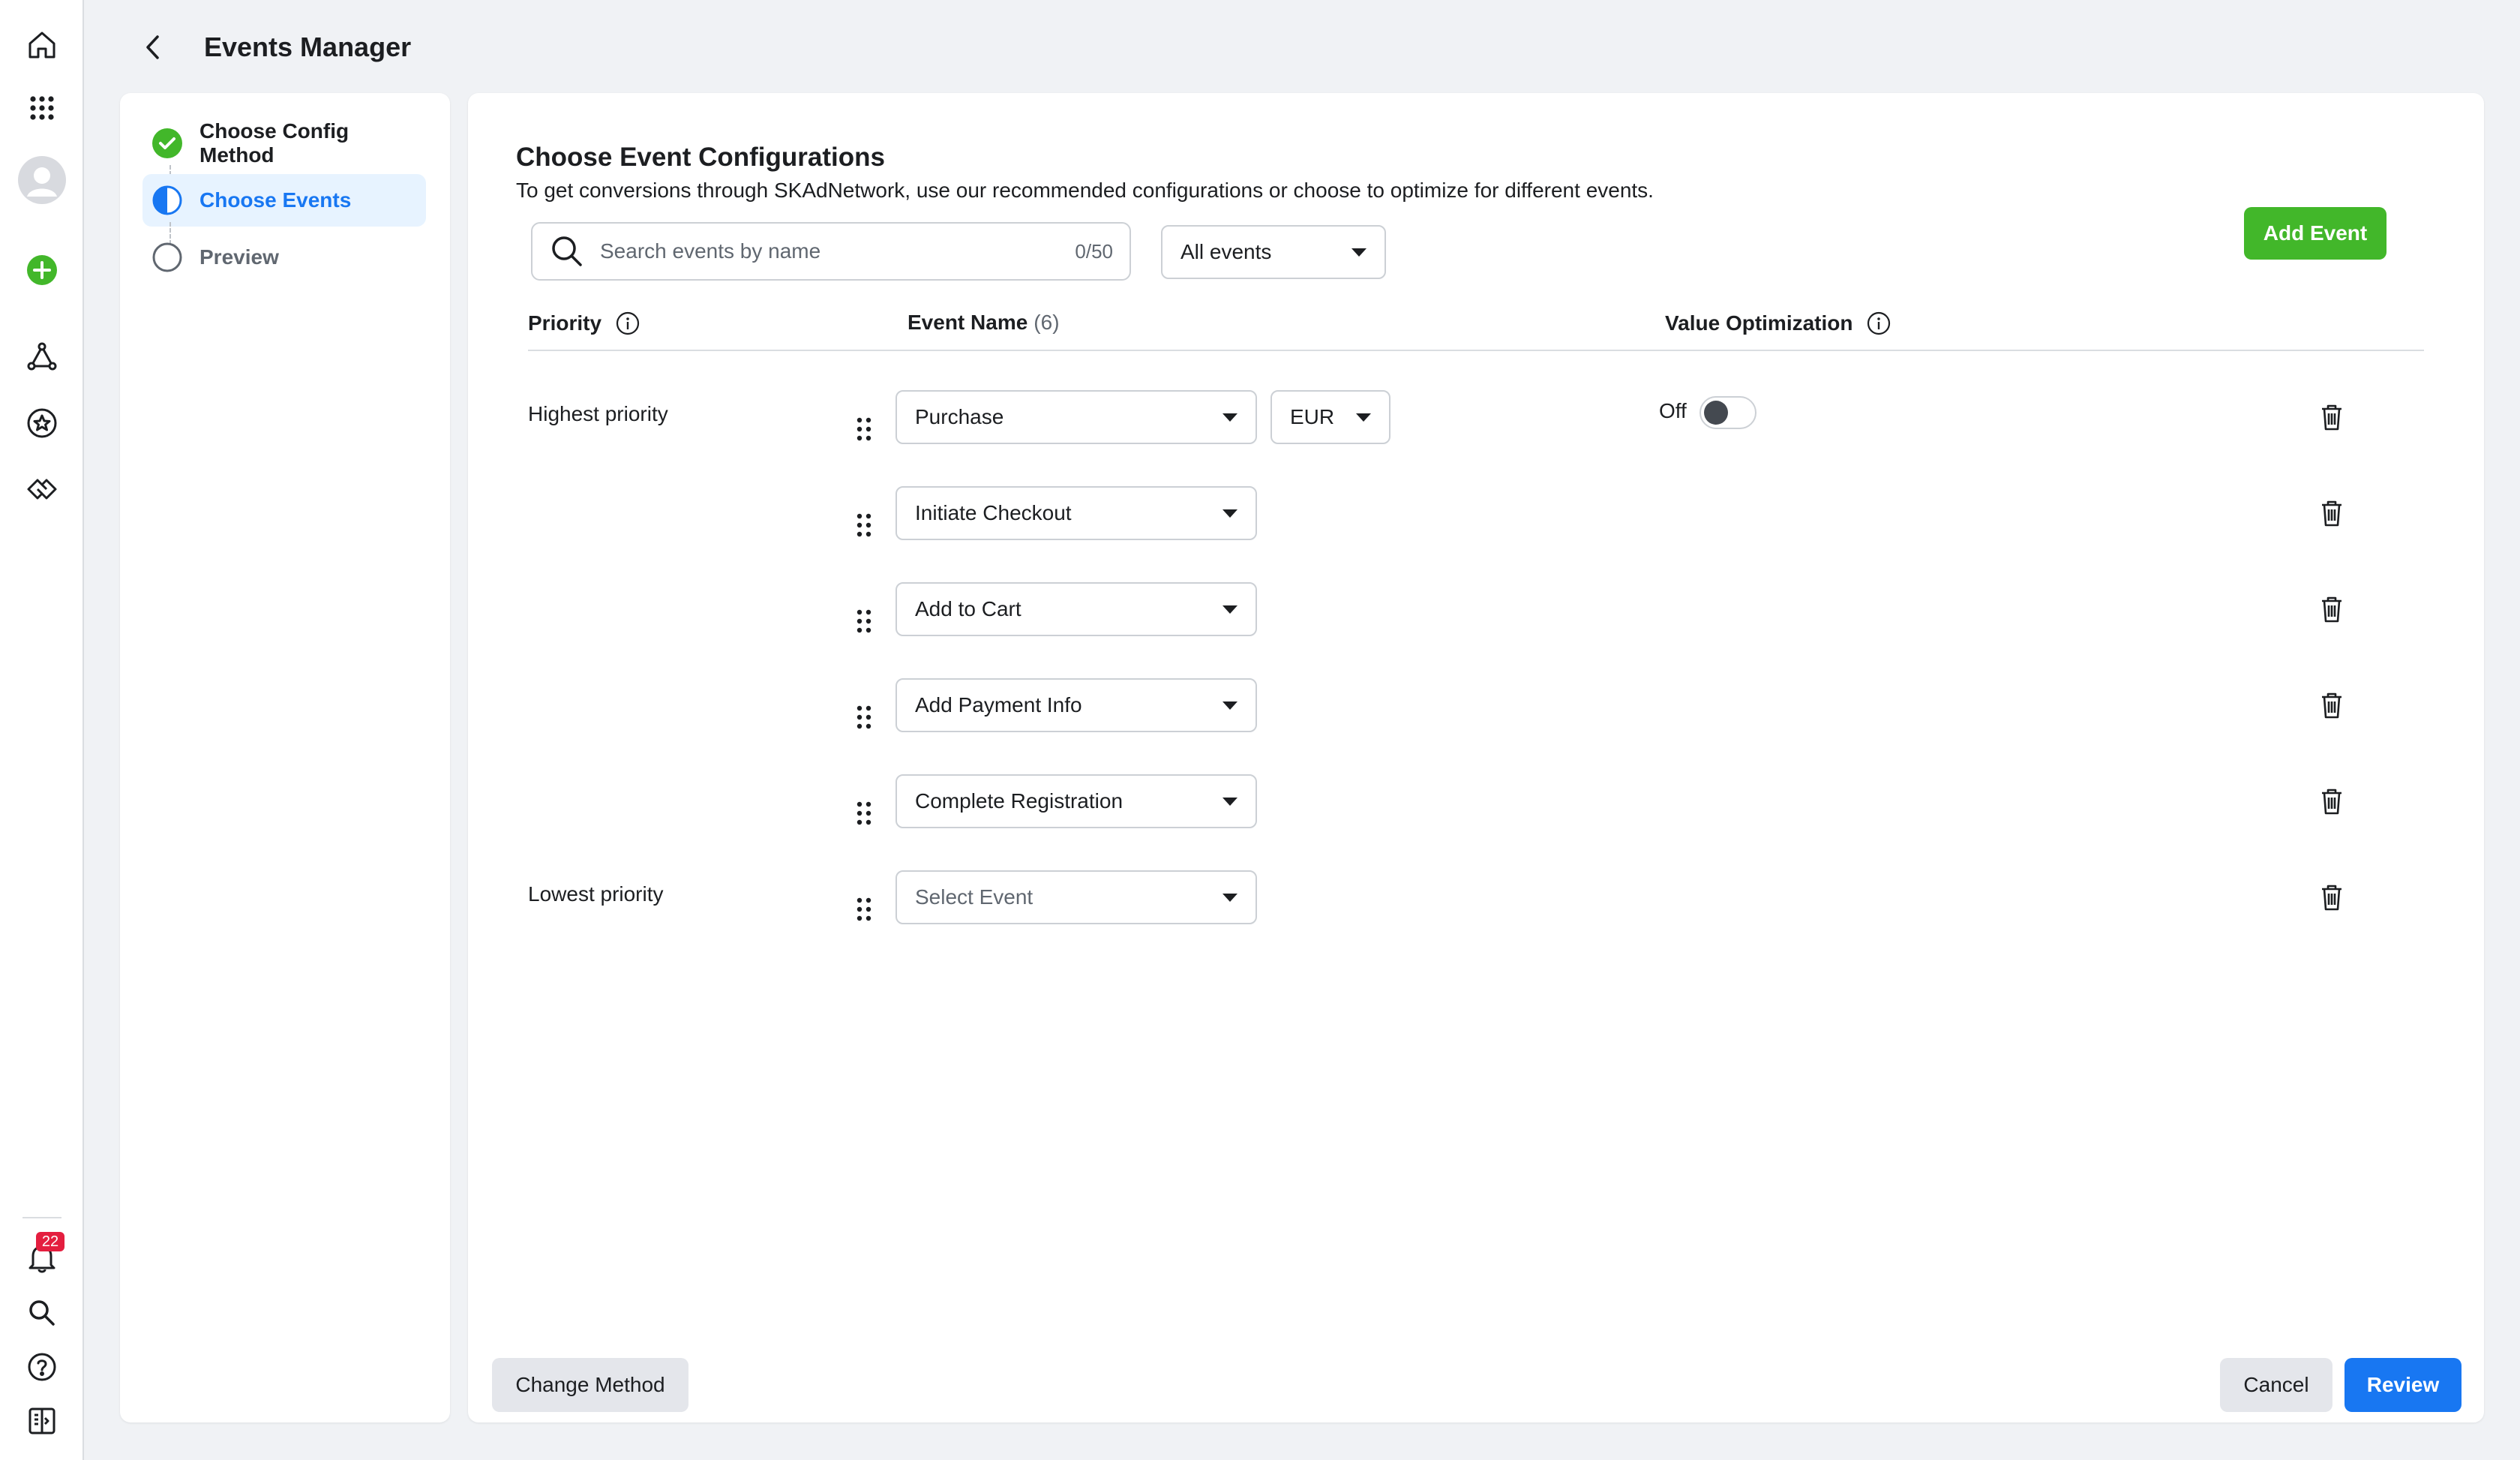  I want to click on event-select-placeholder: Select Event, so click(974, 897).